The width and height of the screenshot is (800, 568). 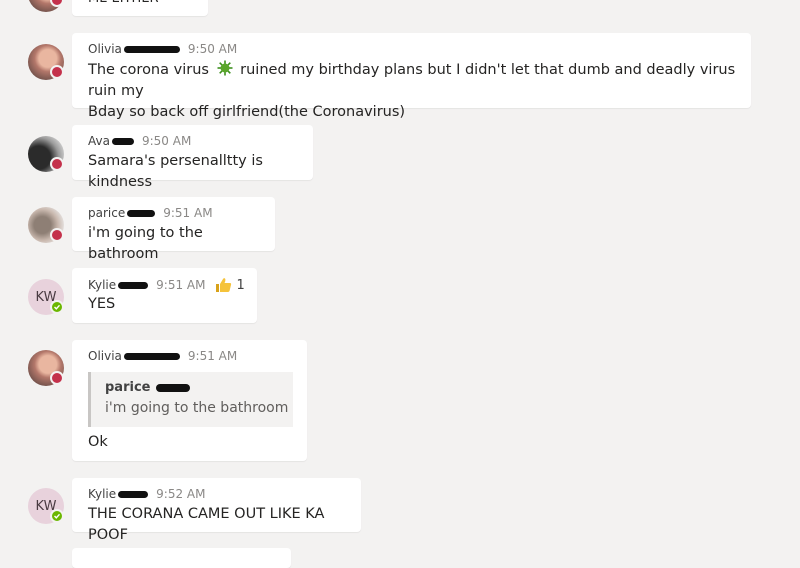 I want to click on message-header: parice 9:51 AM, so click(x=150, y=213).